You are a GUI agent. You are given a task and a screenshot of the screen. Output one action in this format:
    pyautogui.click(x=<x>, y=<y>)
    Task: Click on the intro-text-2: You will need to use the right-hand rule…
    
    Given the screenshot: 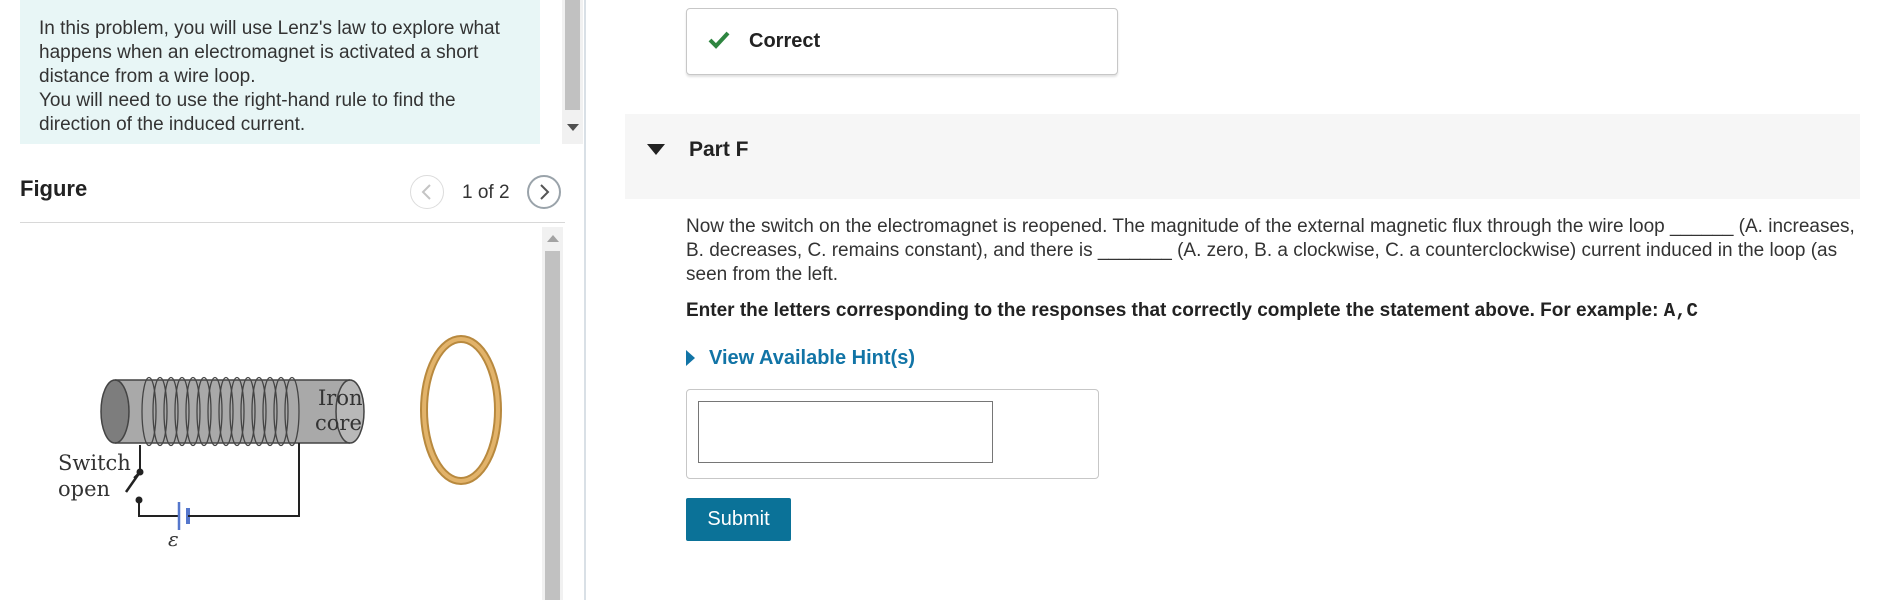 What is the action you would take?
    pyautogui.click(x=247, y=112)
    